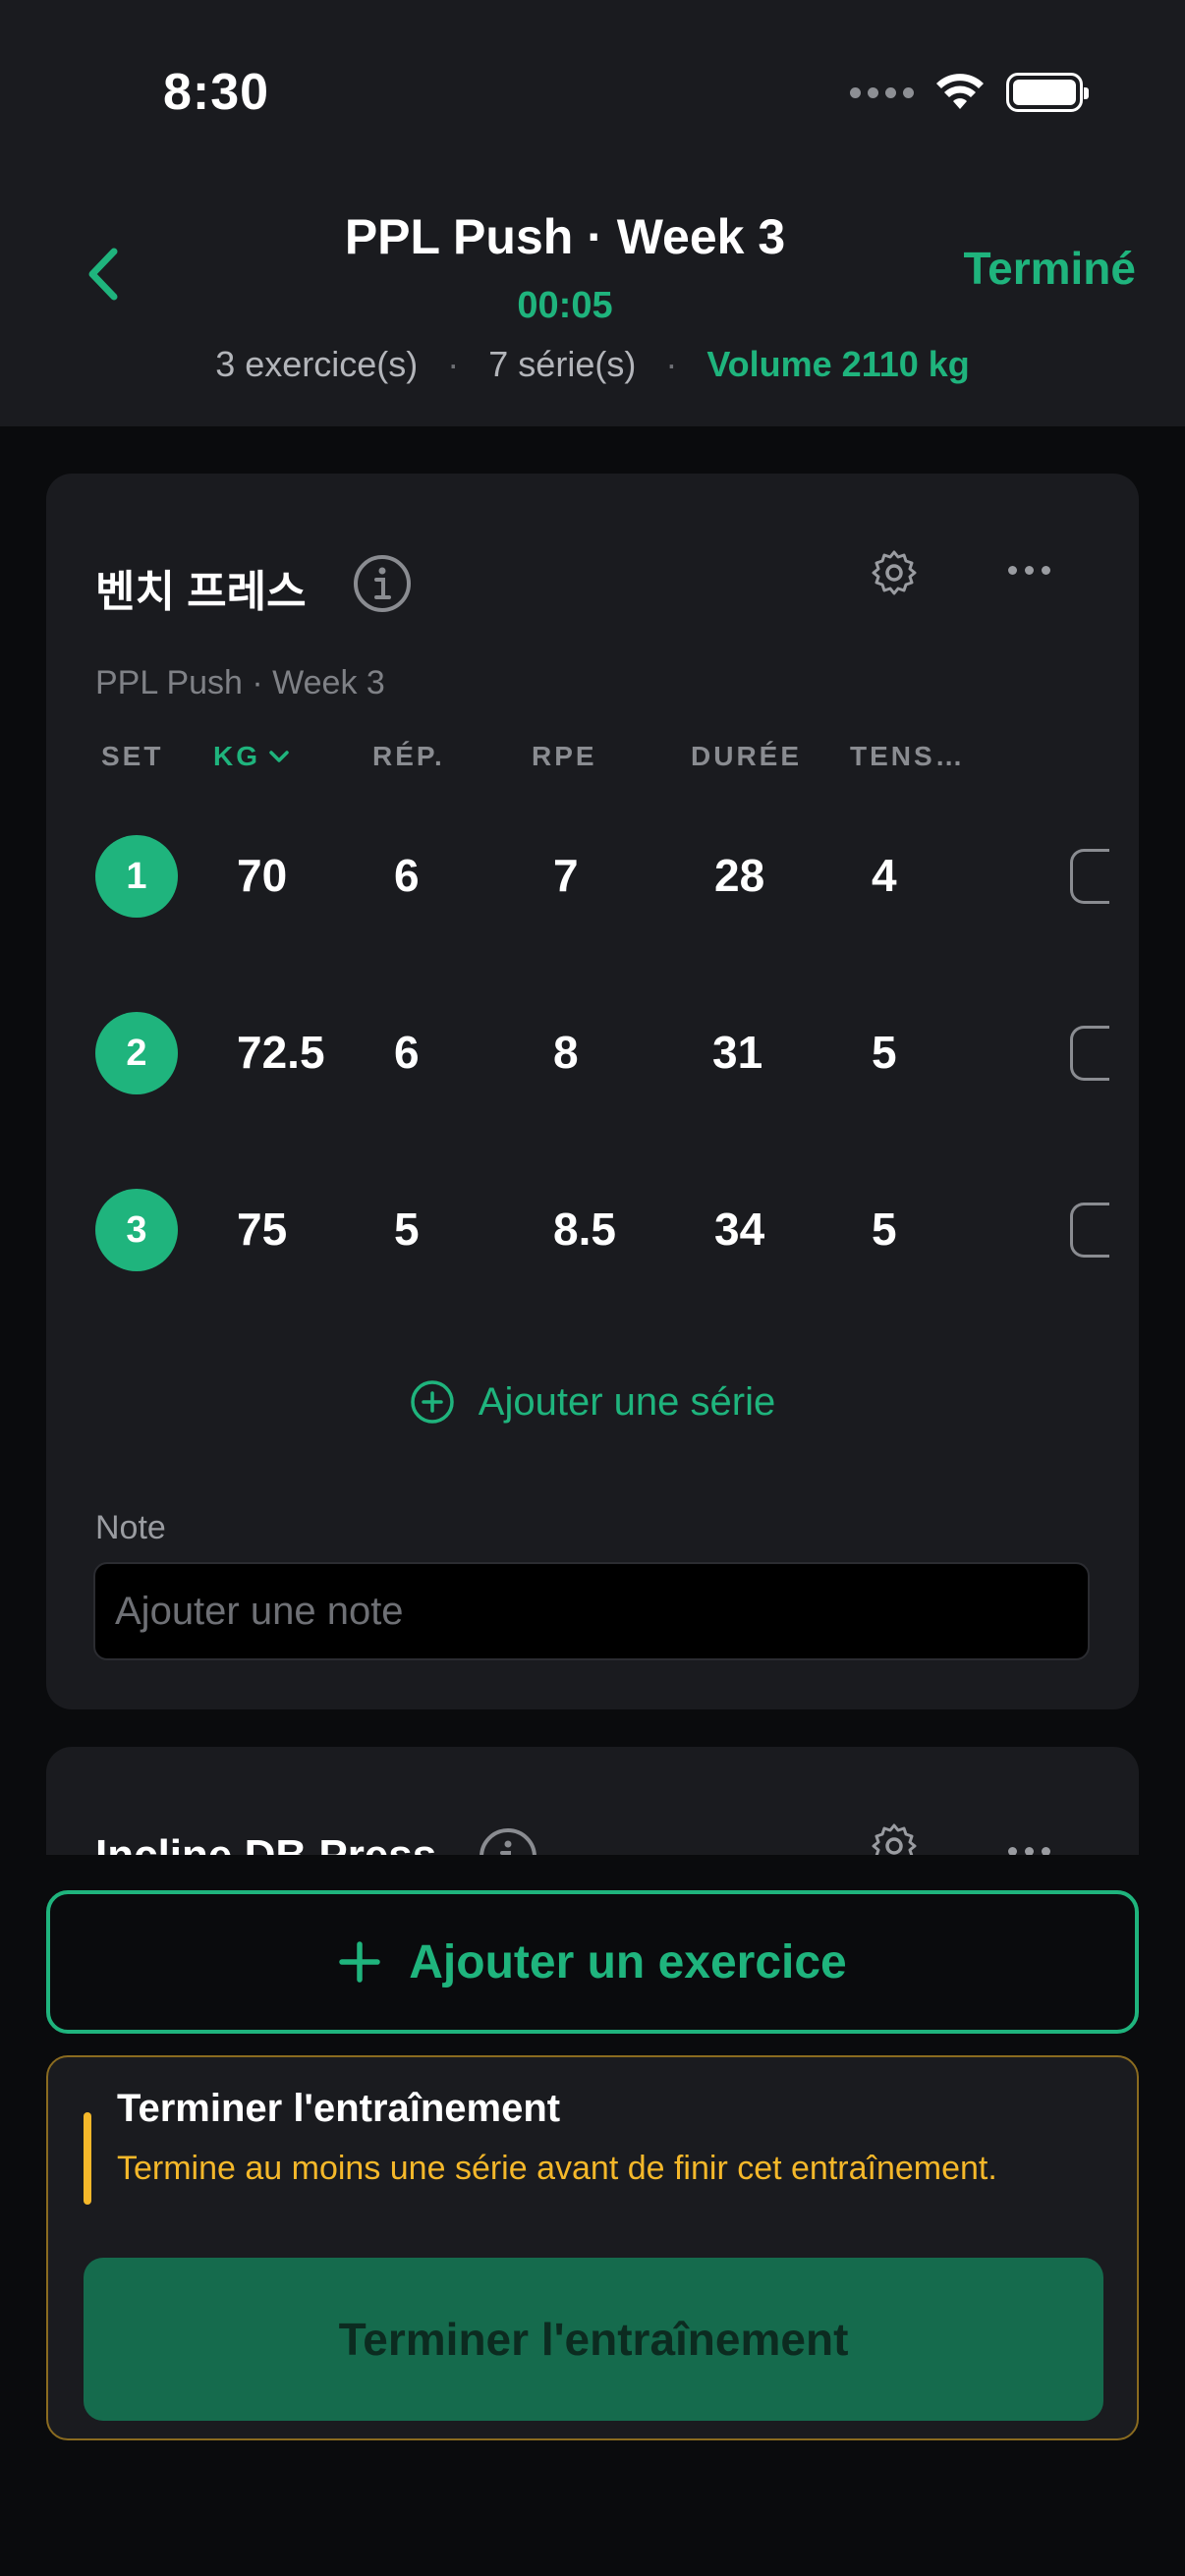 The width and height of the screenshot is (1185, 2576). What do you see at coordinates (409, 756) in the screenshot?
I see `column-reps: RÉP.` at bounding box center [409, 756].